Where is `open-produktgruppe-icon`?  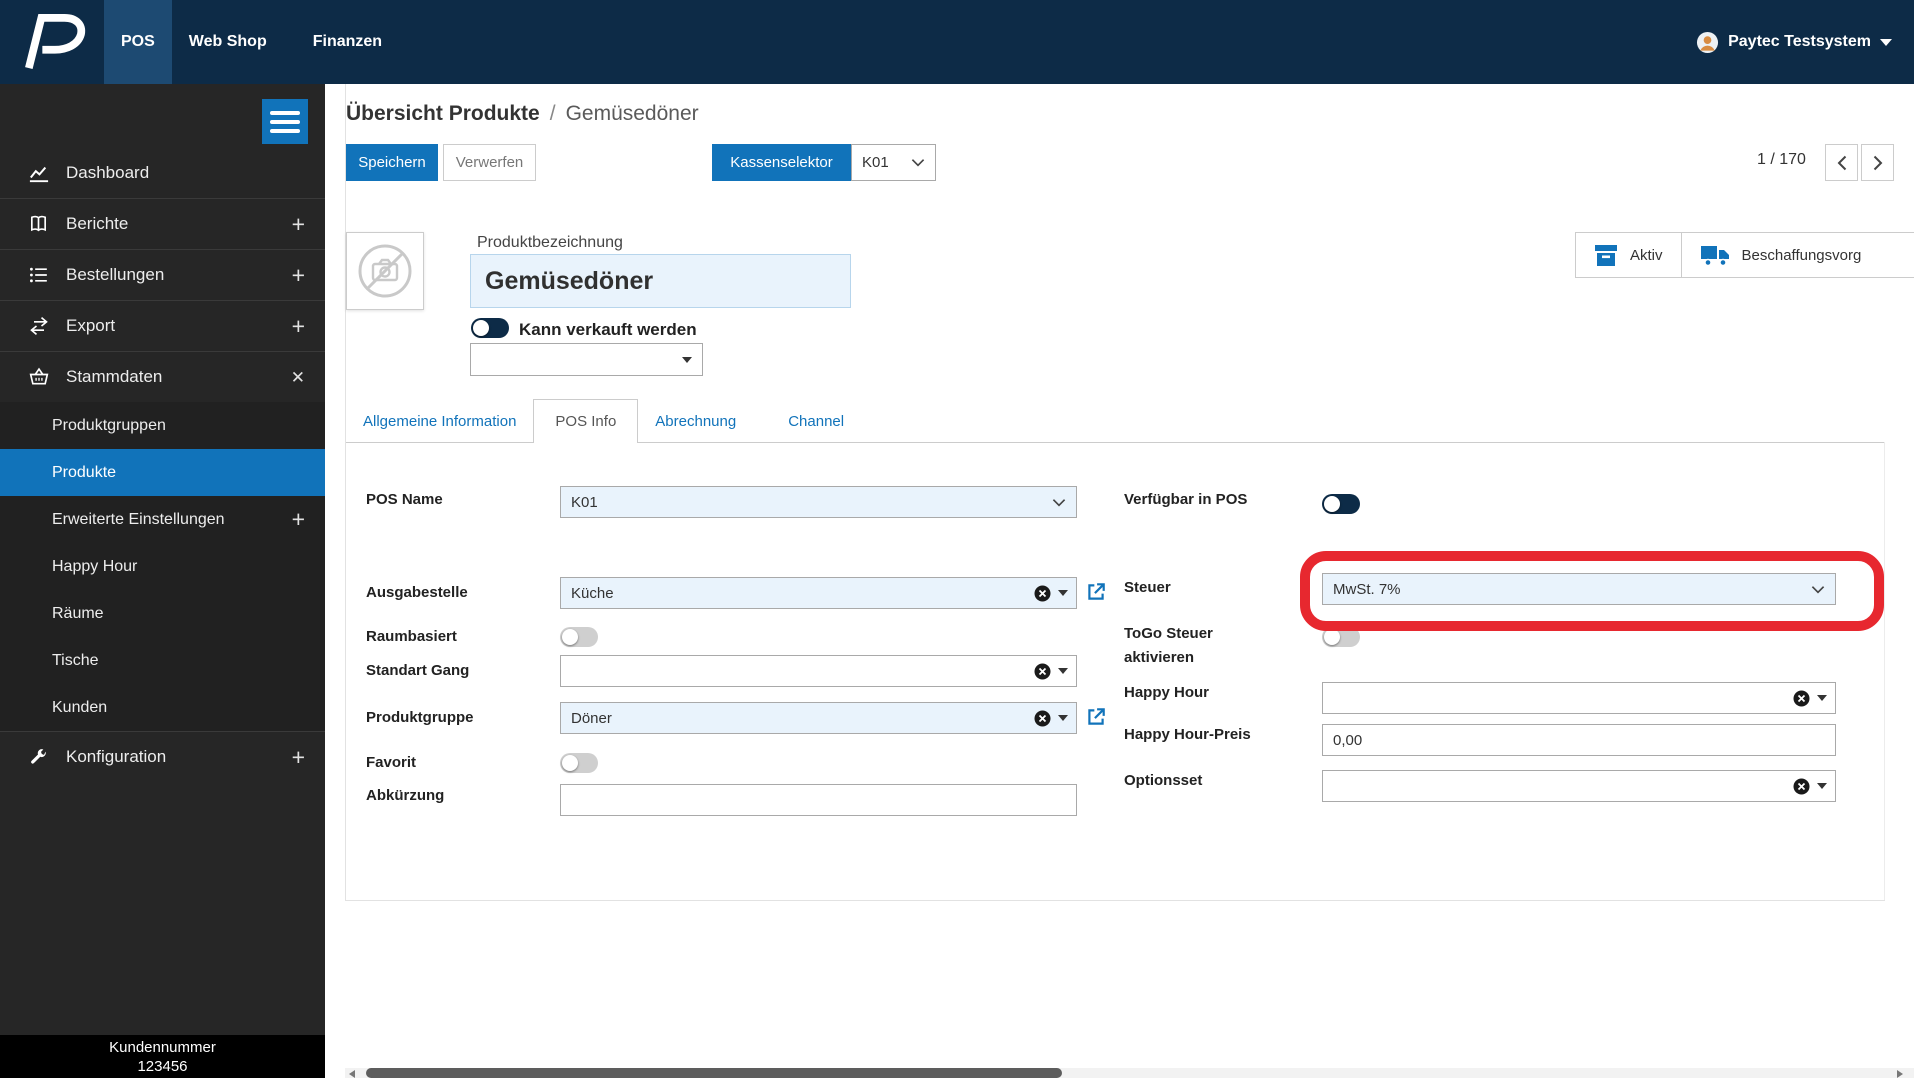 open-produktgruppe-icon is located at coordinates (1096, 717).